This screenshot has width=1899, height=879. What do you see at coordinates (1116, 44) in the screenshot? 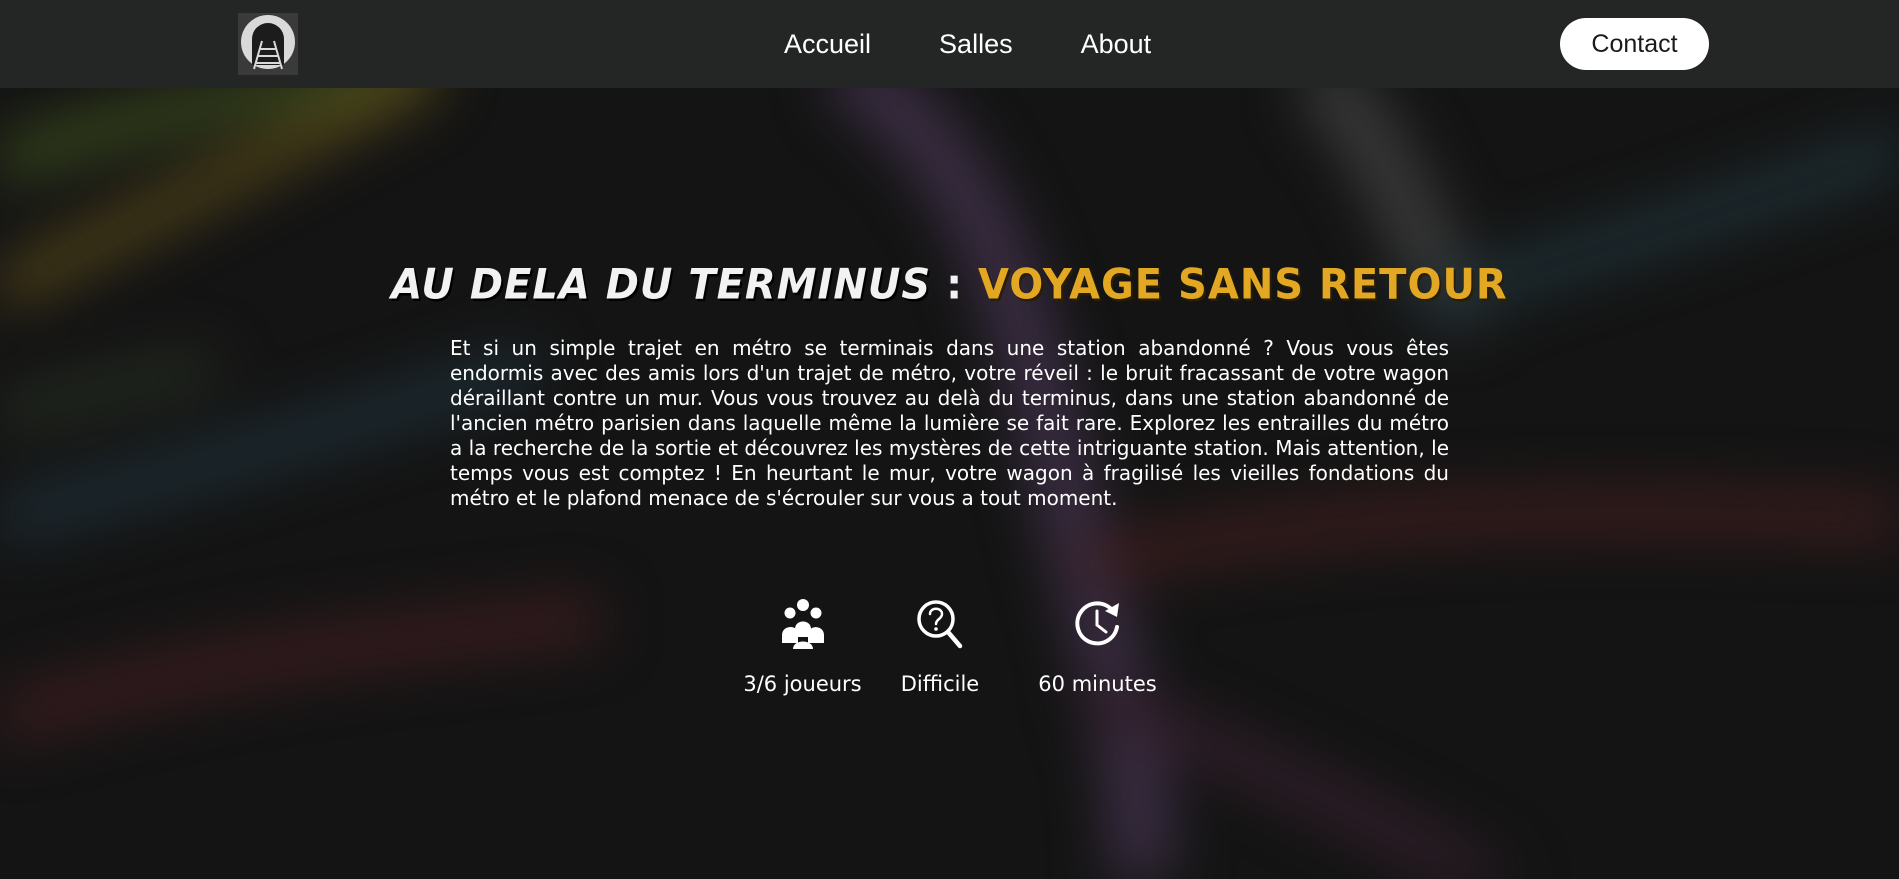
I see `nav-link-about: About` at bounding box center [1116, 44].